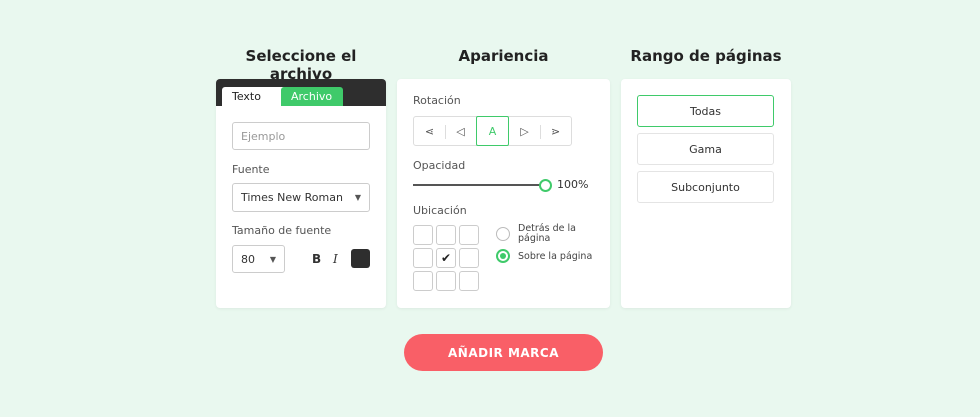  Describe the element at coordinates (292, 197) in the screenshot. I see `font-select-value: Times New Roman` at that location.